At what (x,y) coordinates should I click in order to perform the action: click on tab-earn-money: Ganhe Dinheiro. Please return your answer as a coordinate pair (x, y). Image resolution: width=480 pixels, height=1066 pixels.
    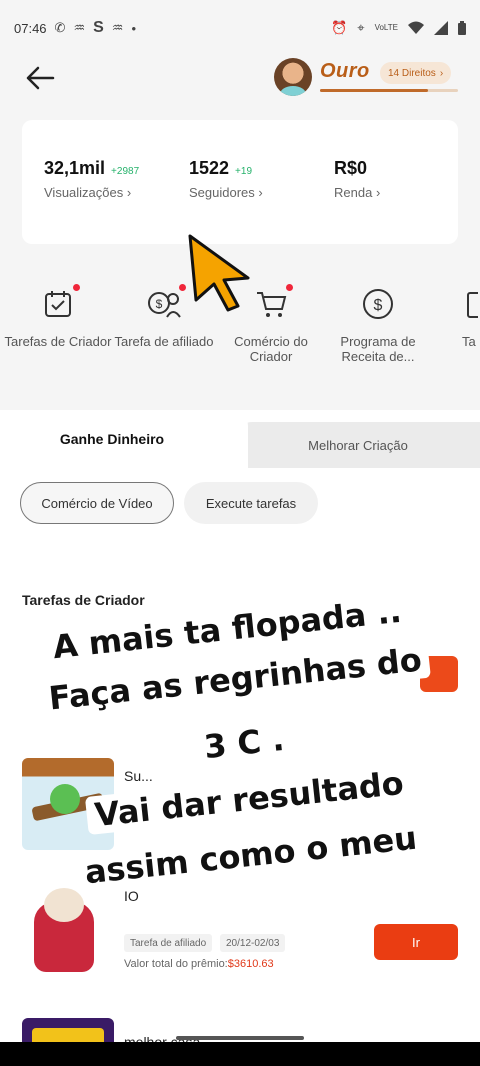
    Looking at the image, I should click on (124, 439).